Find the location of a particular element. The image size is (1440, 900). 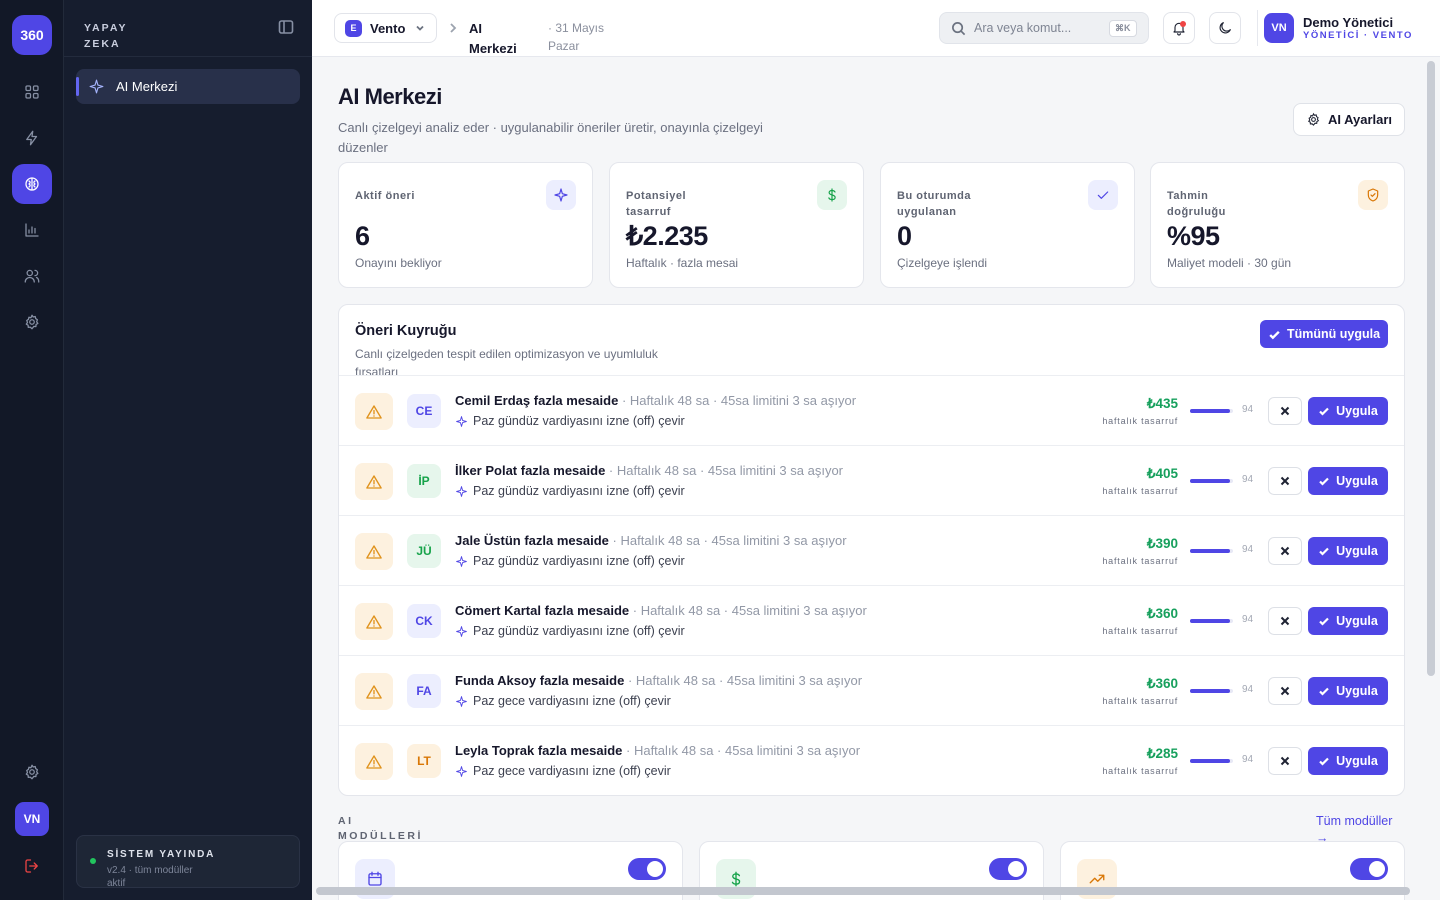

page-title: AI Merkezi is located at coordinates (390, 96).